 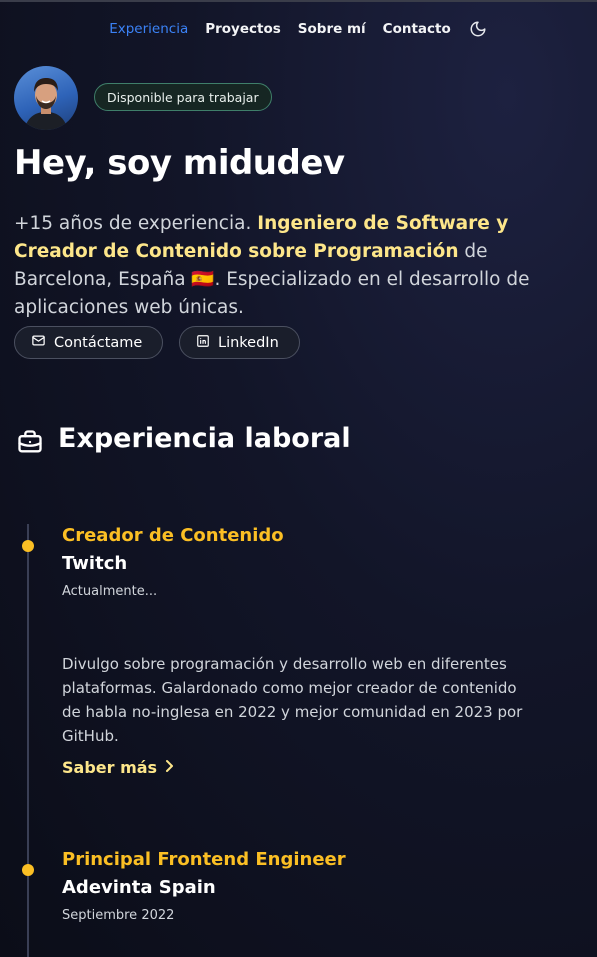 What do you see at coordinates (173, 535) in the screenshot?
I see `job-role: Creador de Contenido` at bounding box center [173, 535].